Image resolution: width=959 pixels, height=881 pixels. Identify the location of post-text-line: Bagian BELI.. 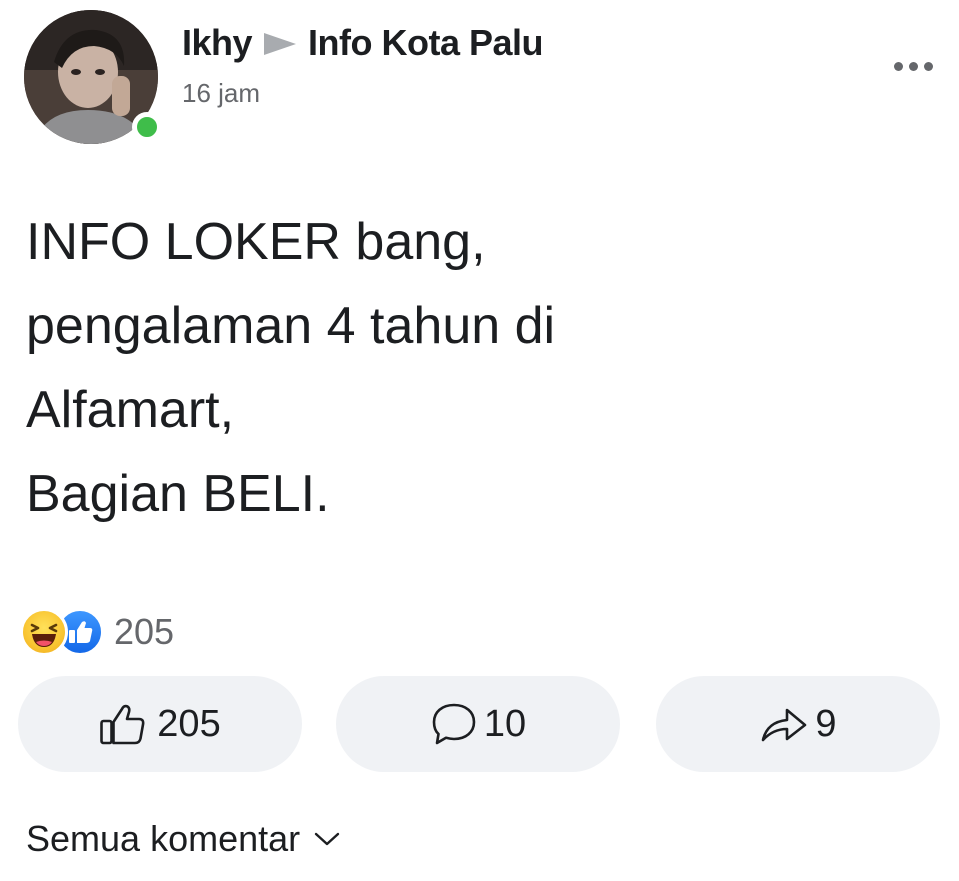
(178, 494).